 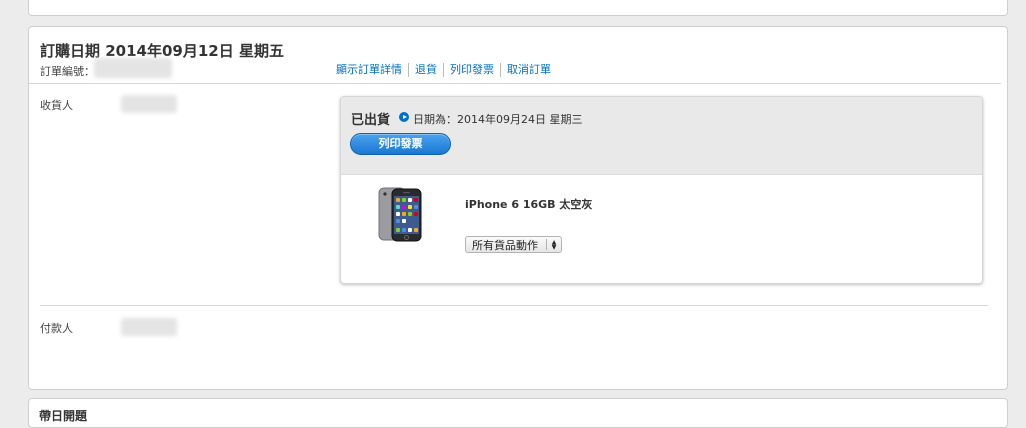 What do you see at coordinates (515, 83) in the screenshot?
I see `header-divider` at bounding box center [515, 83].